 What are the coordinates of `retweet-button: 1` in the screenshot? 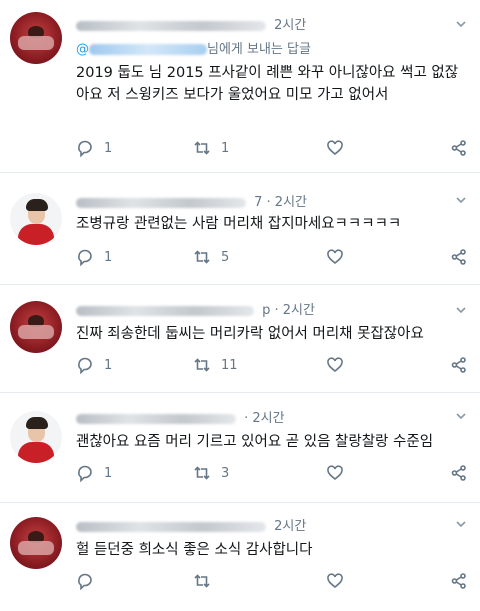 It's located at (211, 148).